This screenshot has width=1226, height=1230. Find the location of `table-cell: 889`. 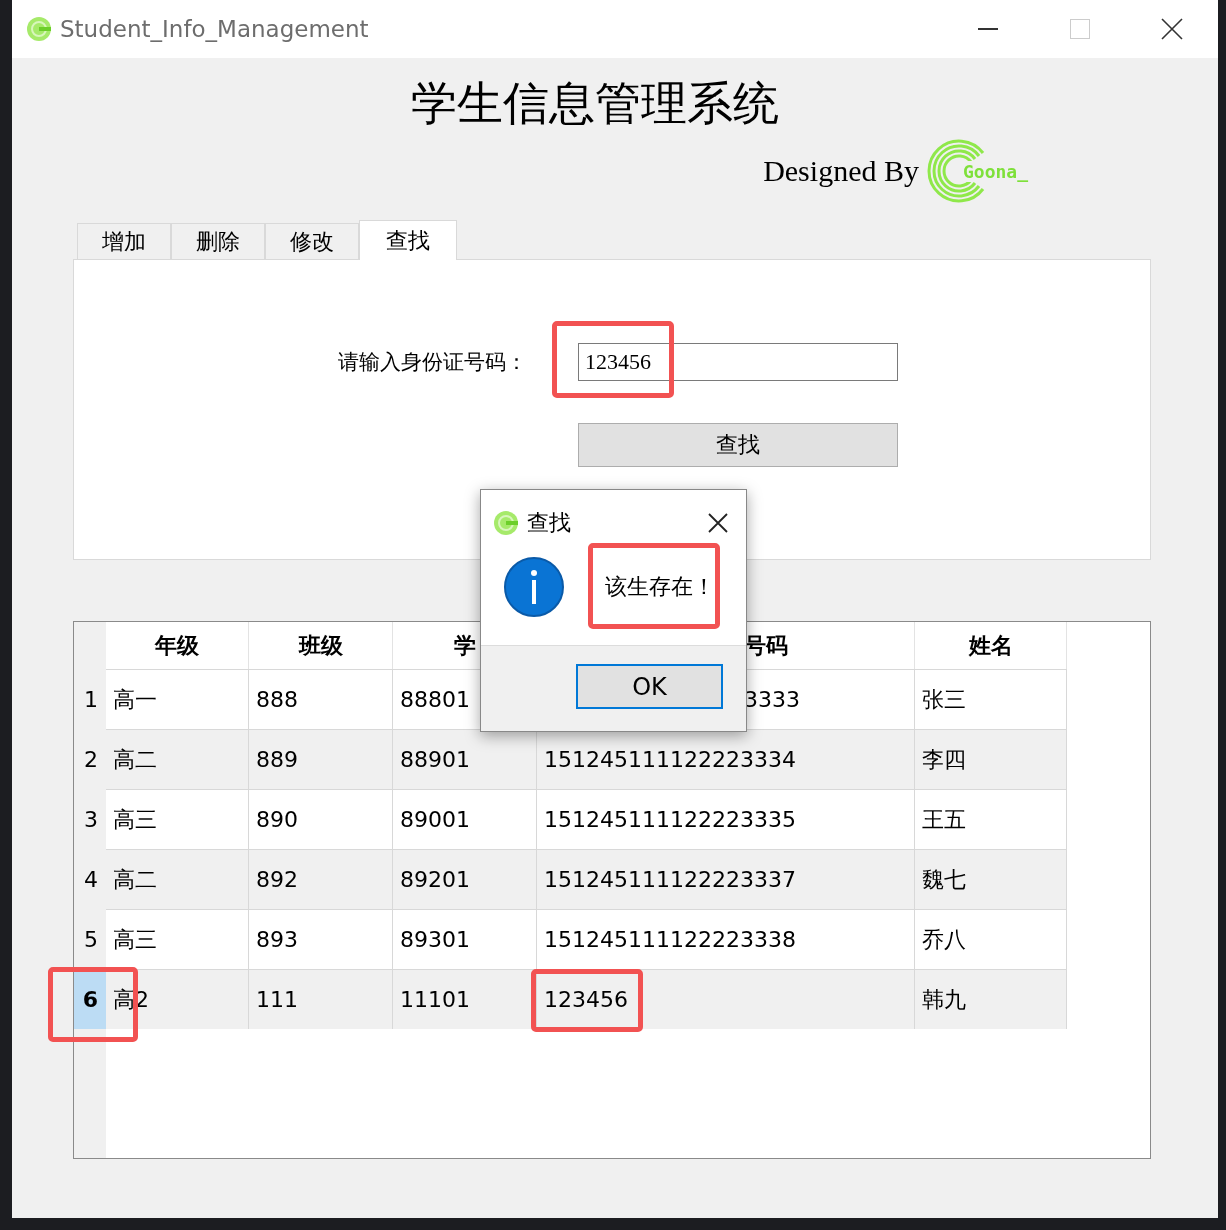

table-cell: 889 is located at coordinates (321, 759).